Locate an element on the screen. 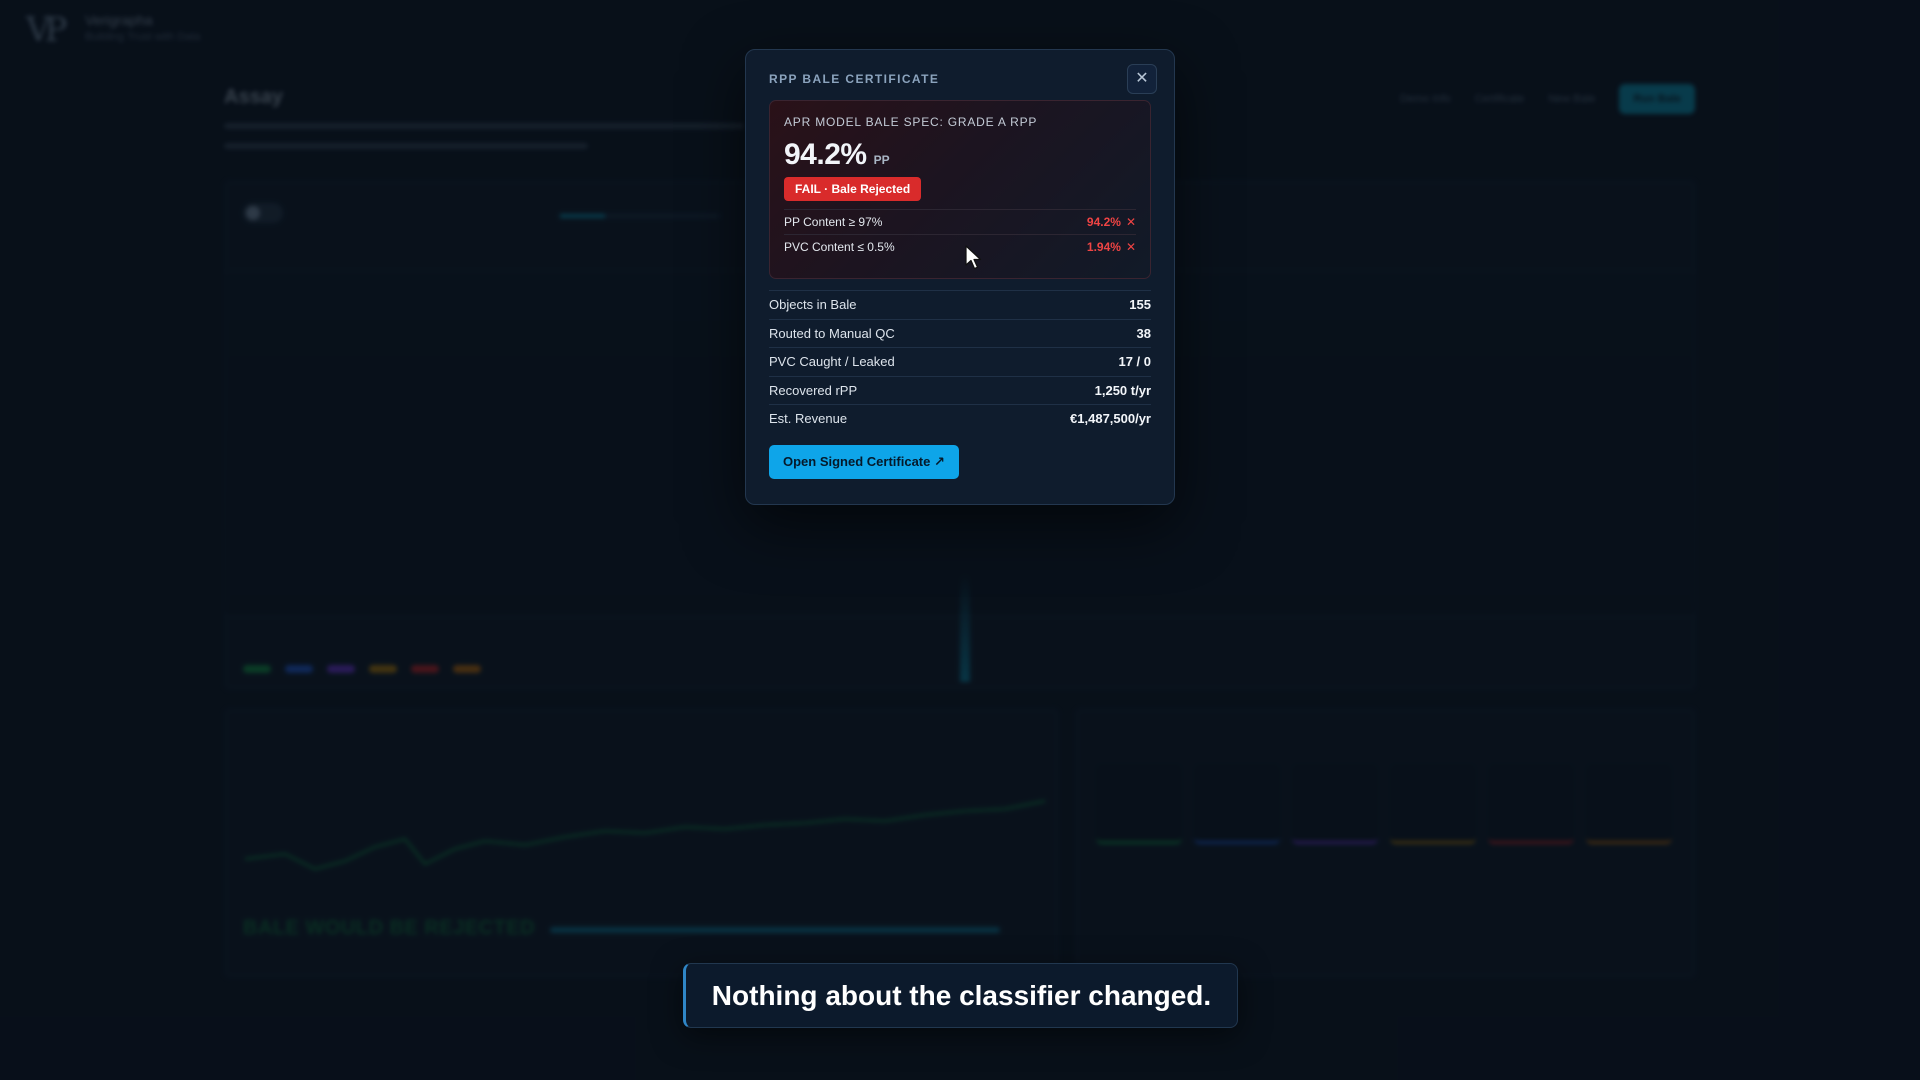 Image resolution: width=1920 pixels, height=1080 pixels. stat-label: Routed to Manual QC is located at coordinates (832, 333).